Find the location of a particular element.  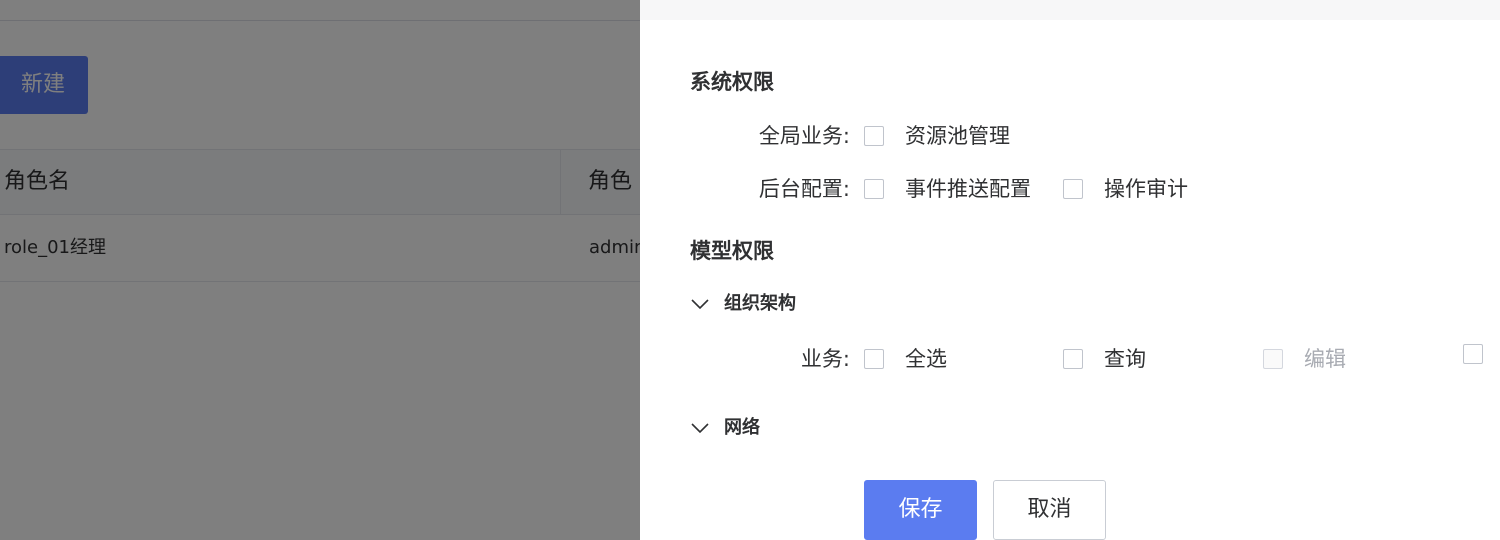

system-permissions-title: 系统权限 is located at coordinates (732, 82).